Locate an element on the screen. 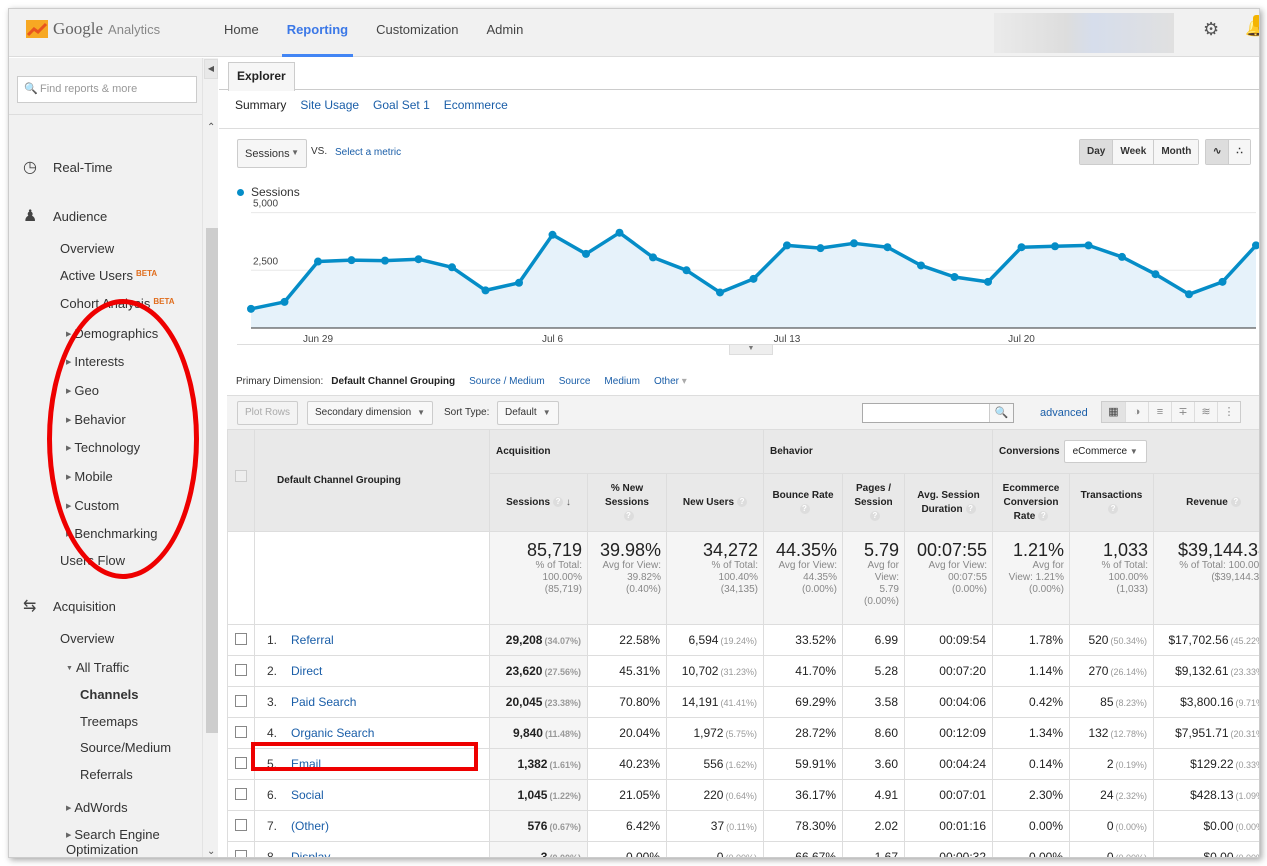  nav-home: Home is located at coordinates (241, 33).